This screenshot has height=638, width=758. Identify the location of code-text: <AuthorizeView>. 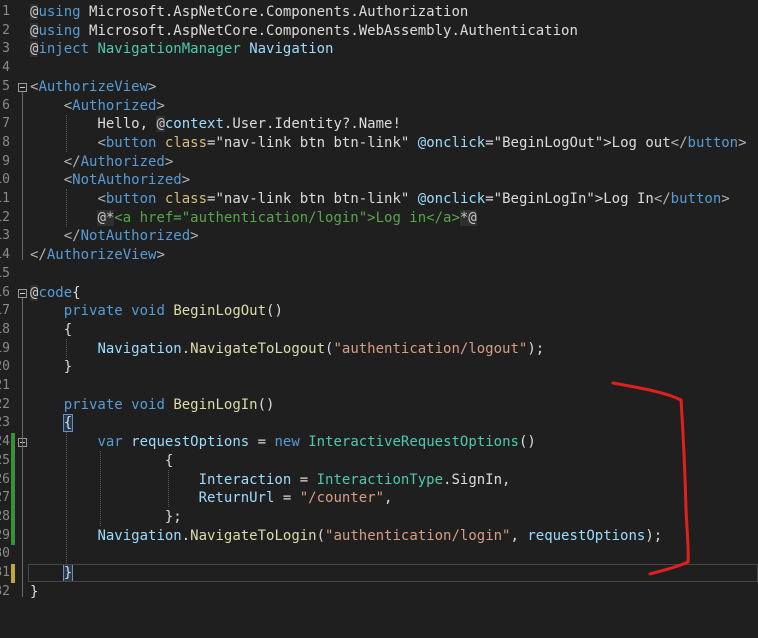
(93, 87).